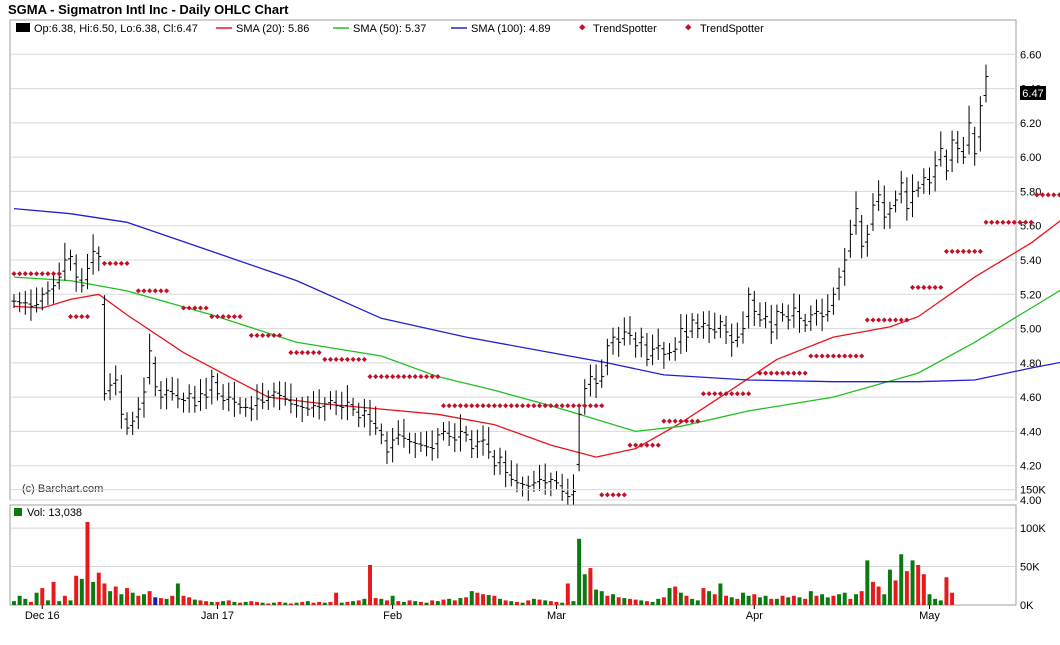 Image resolution: width=1060 pixels, height=645 pixels. I want to click on x-tick-label: May, so click(929, 616).